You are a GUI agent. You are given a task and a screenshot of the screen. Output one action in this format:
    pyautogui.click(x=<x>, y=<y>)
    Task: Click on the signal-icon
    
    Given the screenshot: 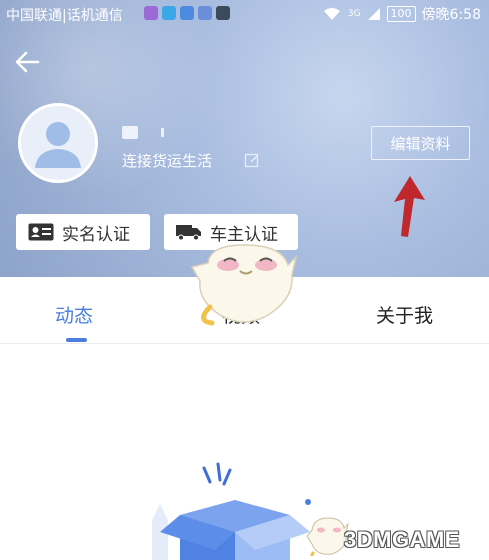 What is the action you would take?
    pyautogui.click(x=373, y=14)
    